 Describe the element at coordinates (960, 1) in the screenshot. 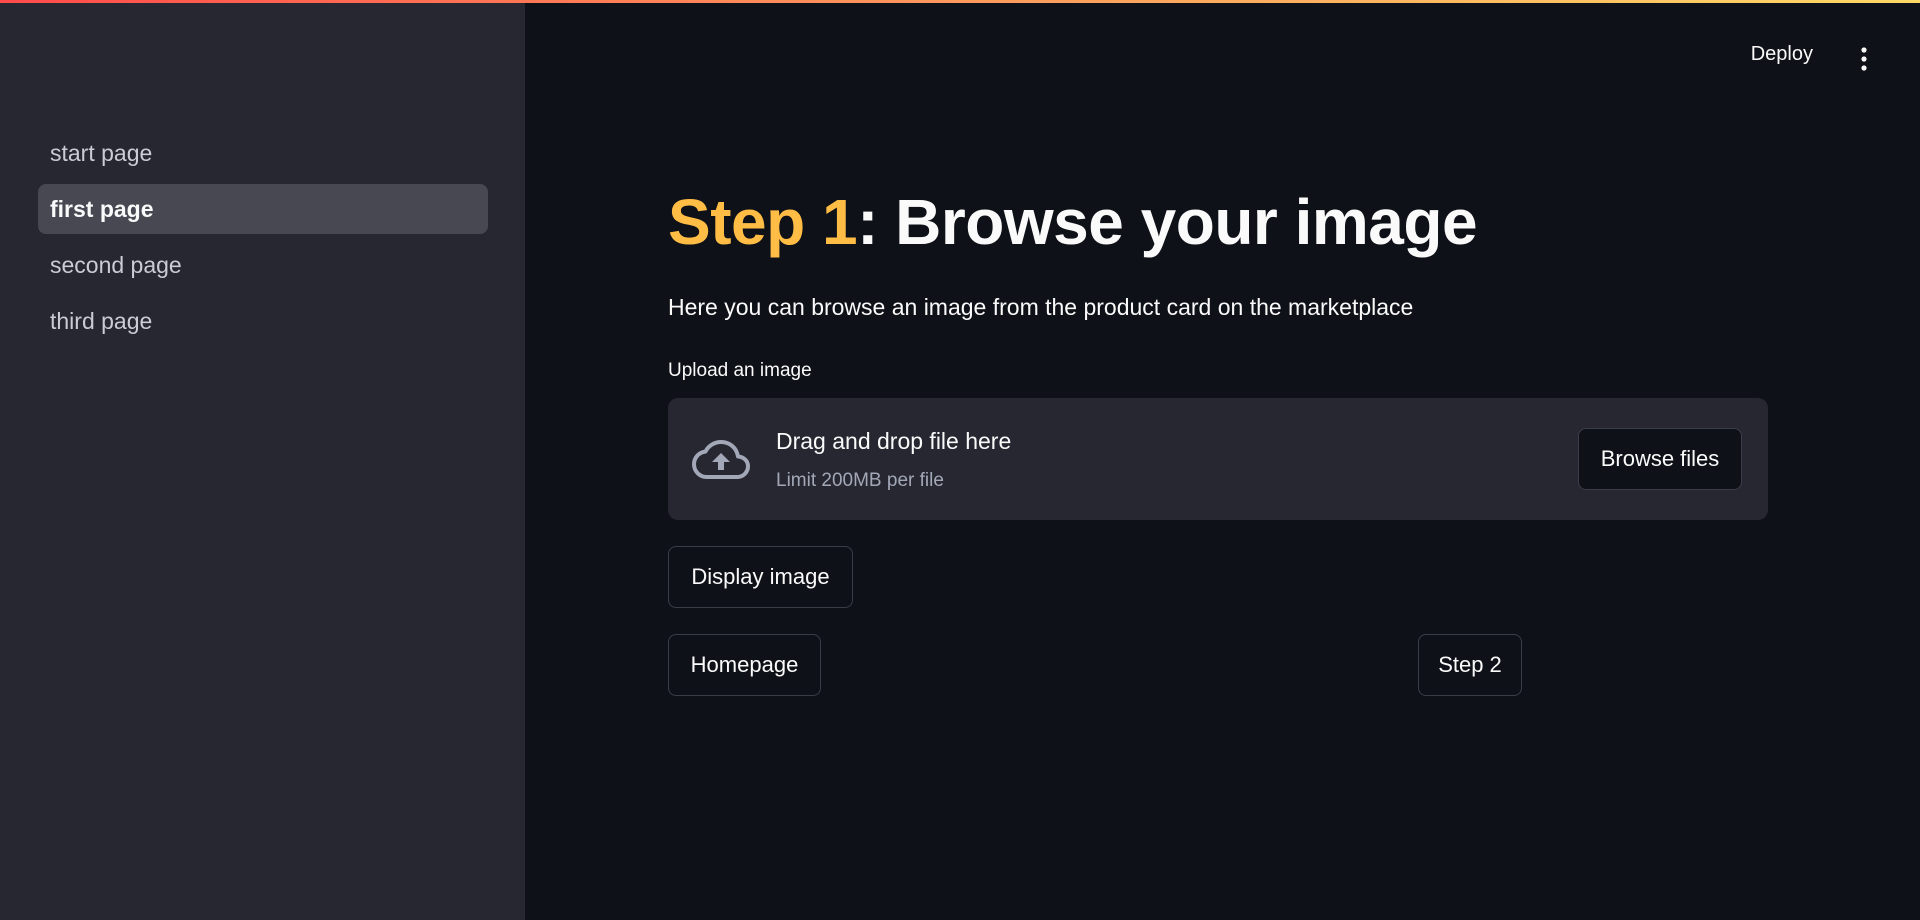

I see `decoration-bar` at that location.